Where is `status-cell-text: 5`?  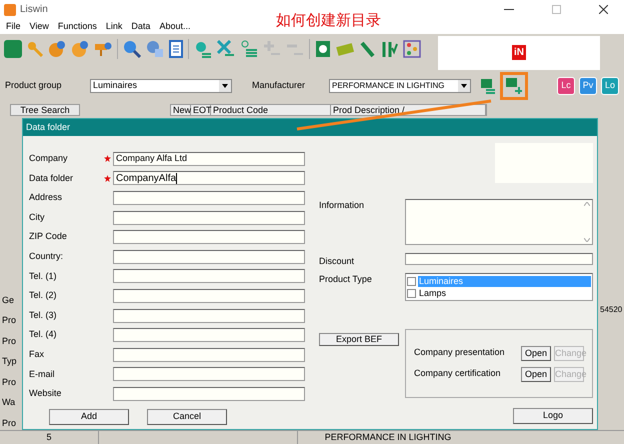
status-cell-text: 5 is located at coordinates (48, 437).